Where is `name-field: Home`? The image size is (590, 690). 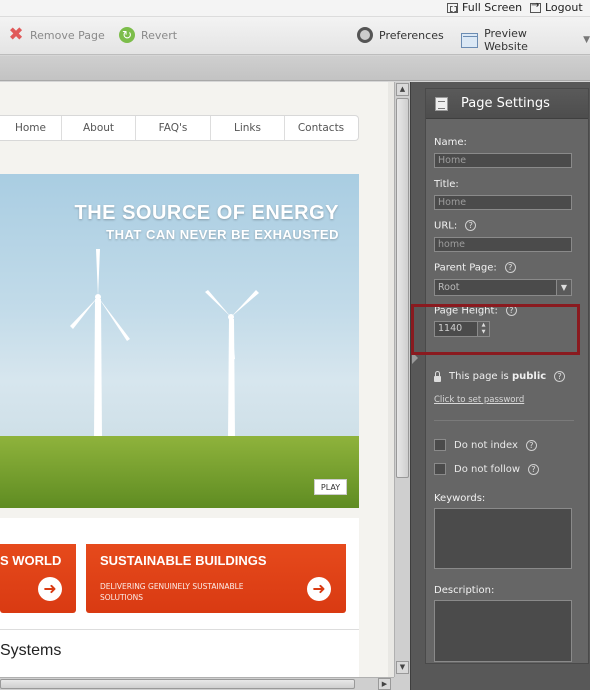
name-field: Home is located at coordinates (503, 160).